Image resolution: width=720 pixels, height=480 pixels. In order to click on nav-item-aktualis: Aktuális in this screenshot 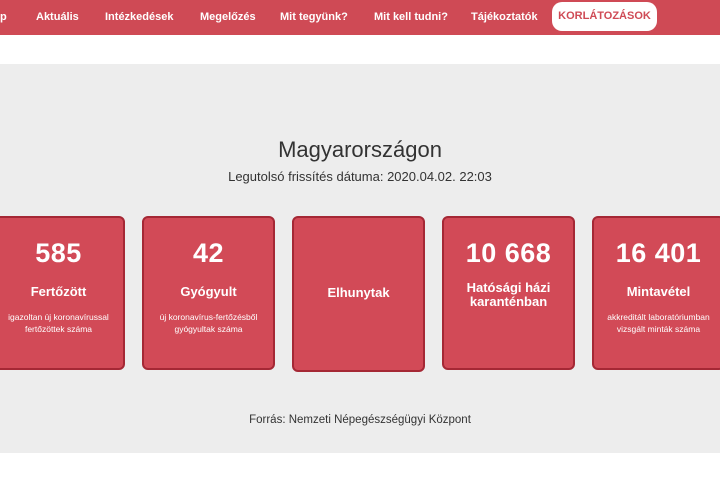, I will do `click(57, 17)`.